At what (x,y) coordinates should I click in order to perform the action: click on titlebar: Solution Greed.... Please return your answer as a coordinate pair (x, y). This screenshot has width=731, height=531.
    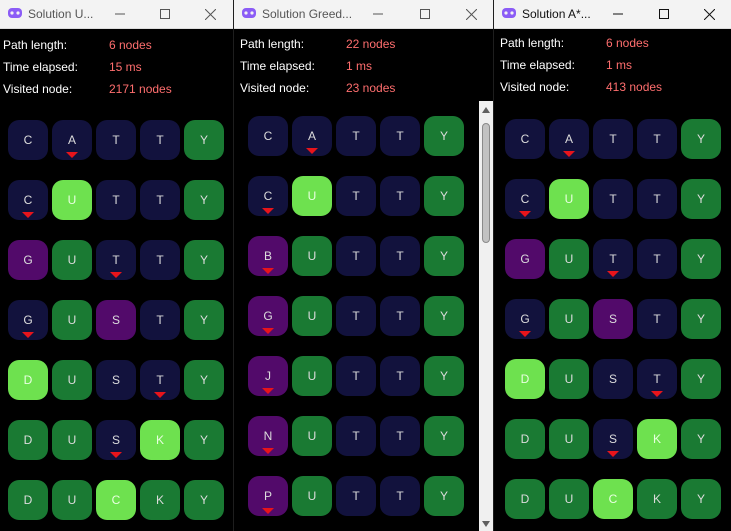
    Looking at the image, I should click on (363, 14).